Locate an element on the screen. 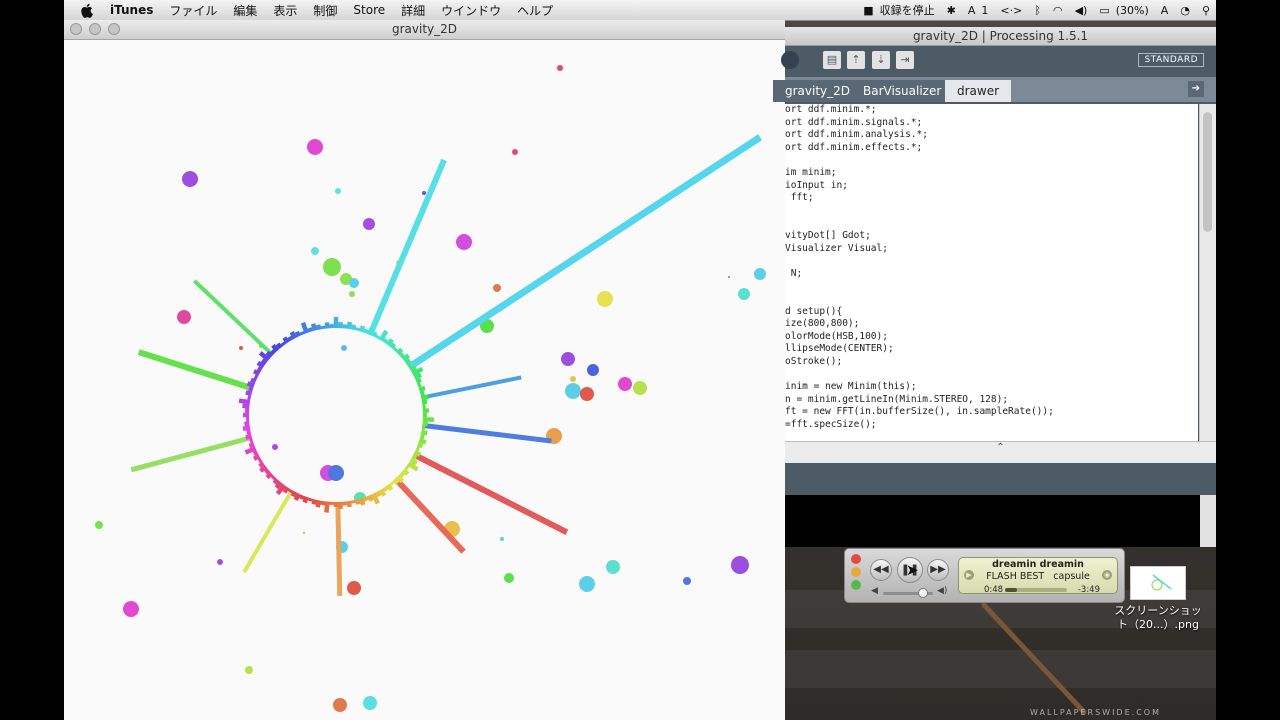 The height and width of the screenshot is (720, 1280). remote-icon: <·> is located at coordinates (1011, 10).